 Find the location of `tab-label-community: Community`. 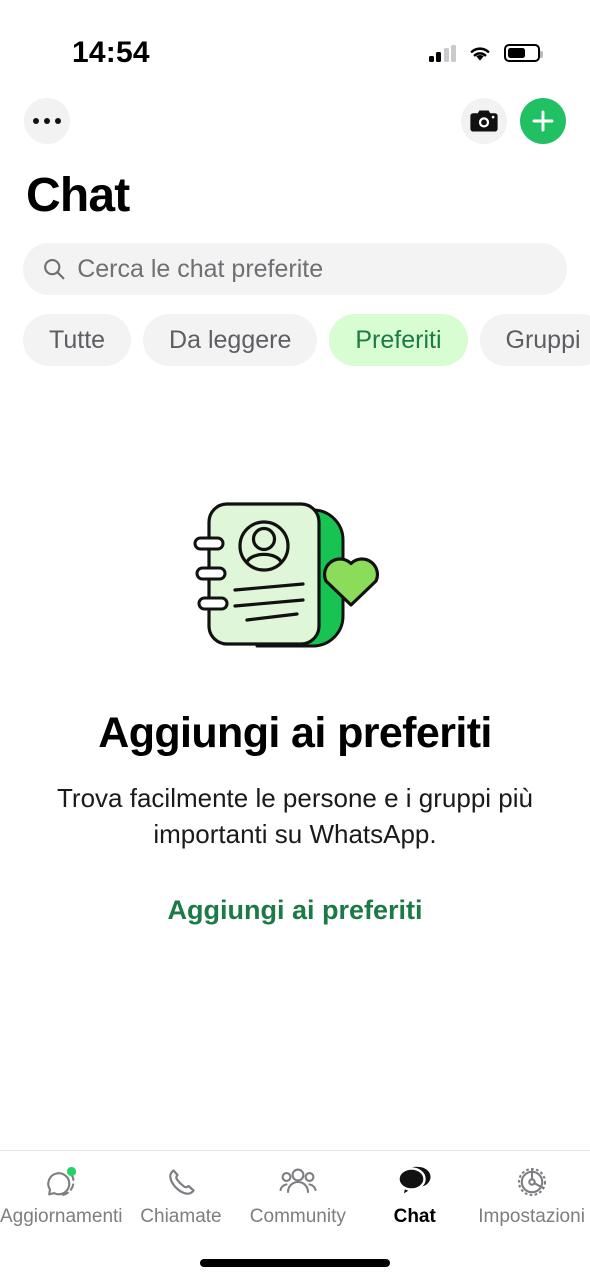

tab-label-community: Community is located at coordinates (297, 1216).